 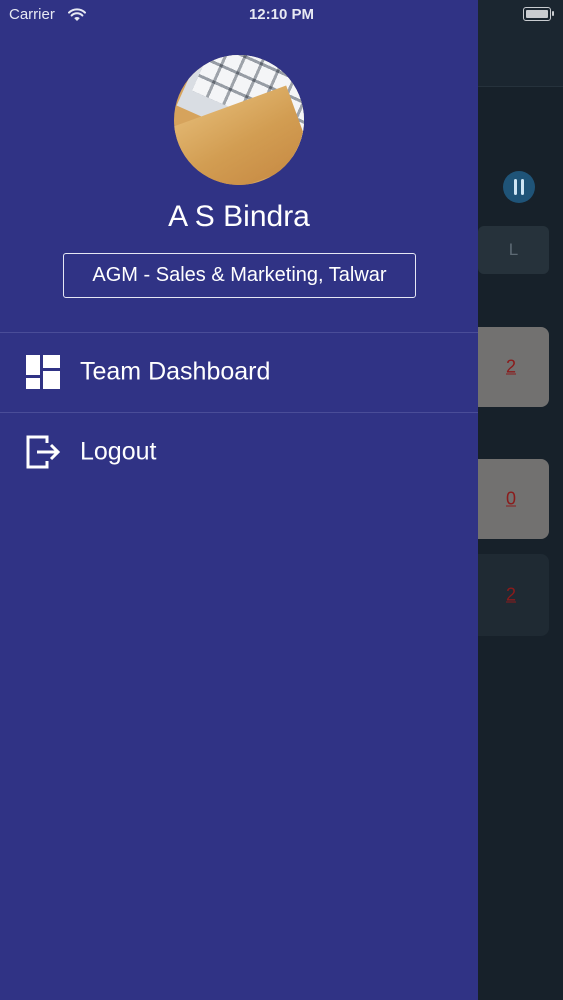 What do you see at coordinates (239, 275) in the screenshot?
I see `user-role-badge: AGM - Sales & Marketing, Talwar` at bounding box center [239, 275].